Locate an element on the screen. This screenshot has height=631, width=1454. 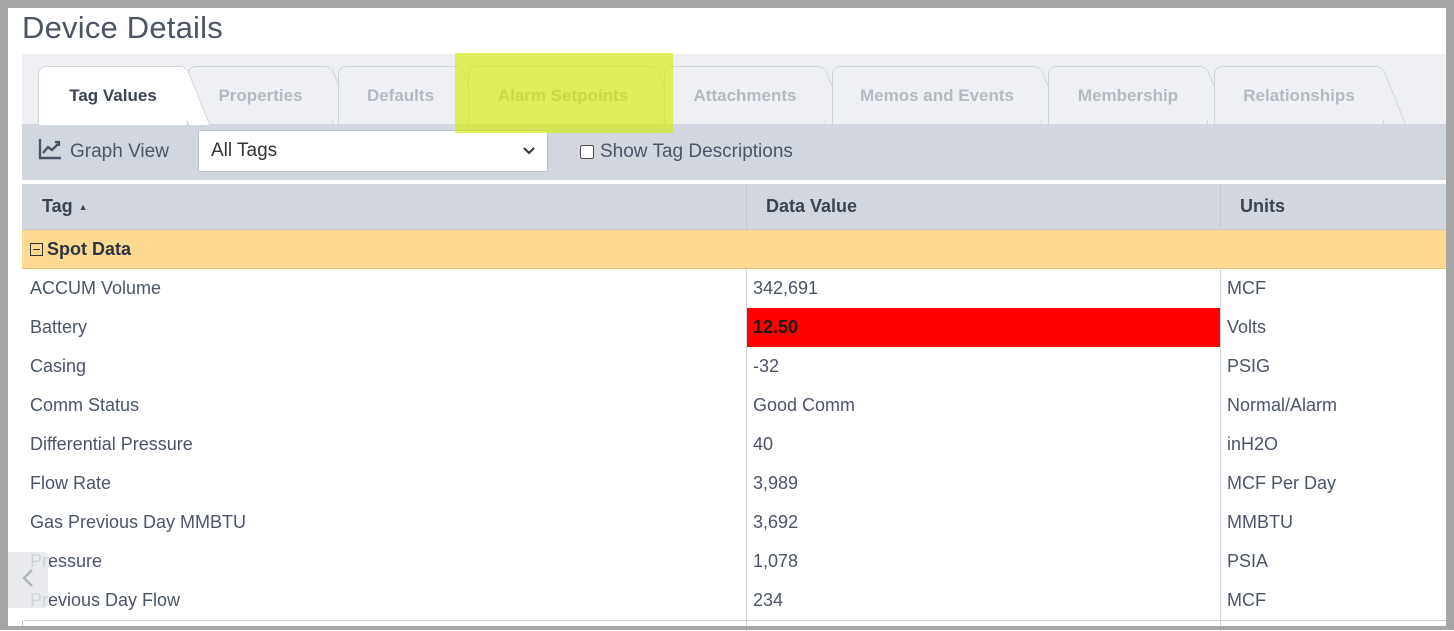
scroll-left-button is located at coordinates (28, 580).